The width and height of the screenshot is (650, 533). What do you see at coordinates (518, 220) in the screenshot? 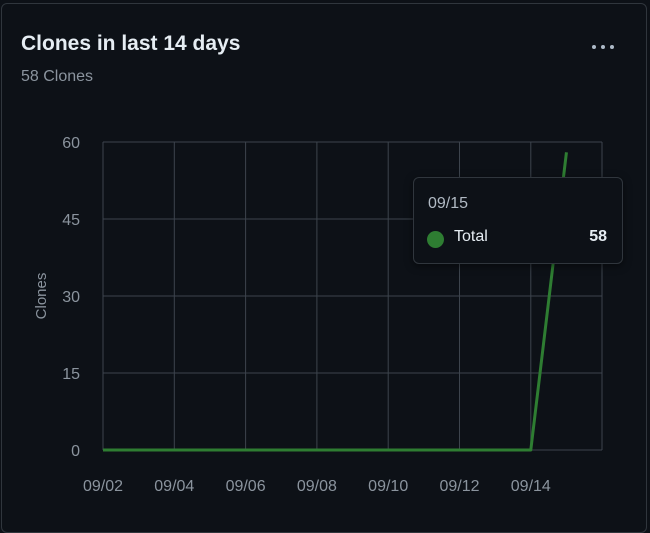
I see `data-tooltip: 09/15 Total 58` at bounding box center [518, 220].